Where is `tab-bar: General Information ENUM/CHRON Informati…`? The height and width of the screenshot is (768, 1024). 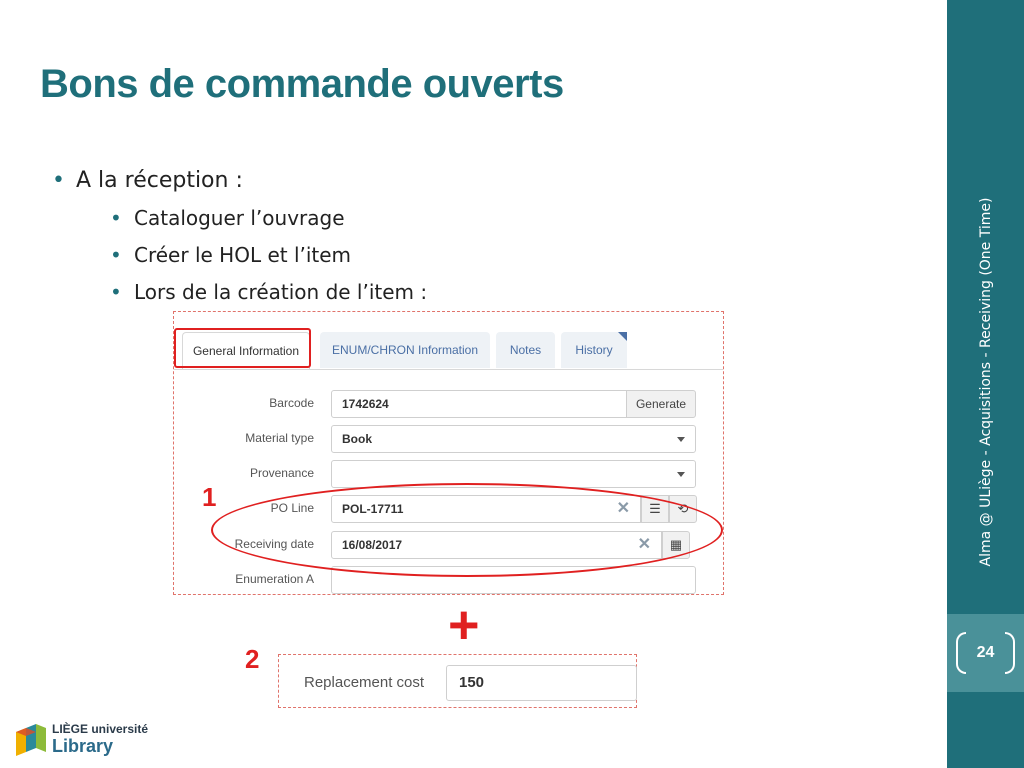
tab-bar: General Information ENUM/CHRON Informati… is located at coordinates (448, 341).